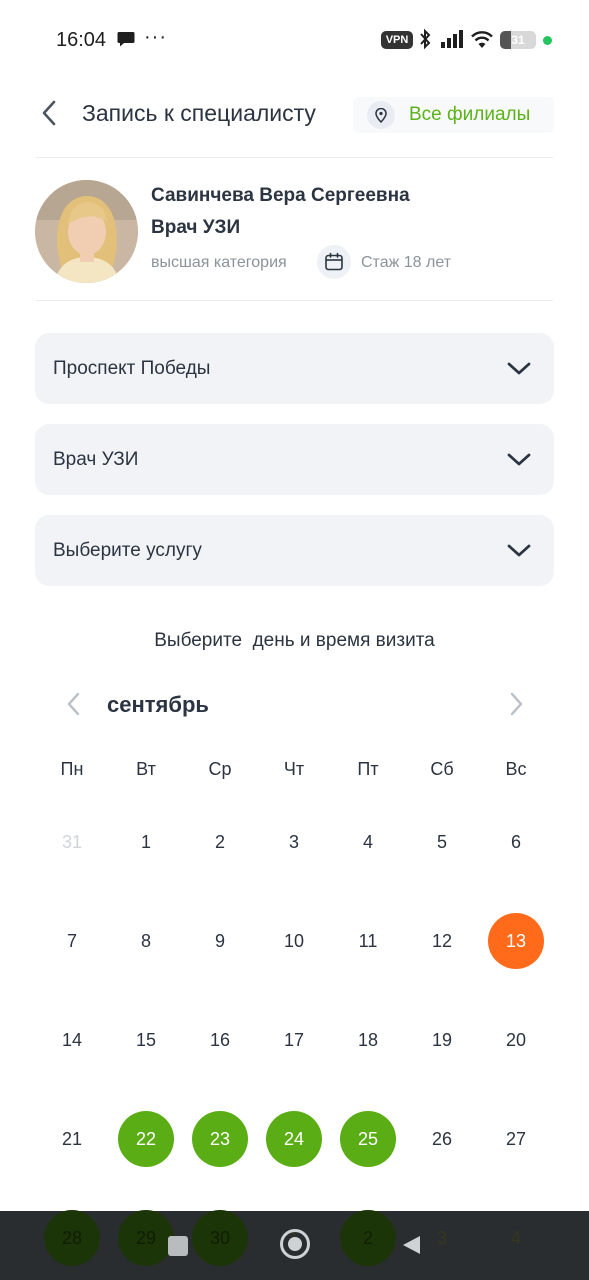 This screenshot has width=589, height=1280. Describe the element at coordinates (294, 40) in the screenshot. I see `status-bar: 16:04 ··· VPN 31` at that location.